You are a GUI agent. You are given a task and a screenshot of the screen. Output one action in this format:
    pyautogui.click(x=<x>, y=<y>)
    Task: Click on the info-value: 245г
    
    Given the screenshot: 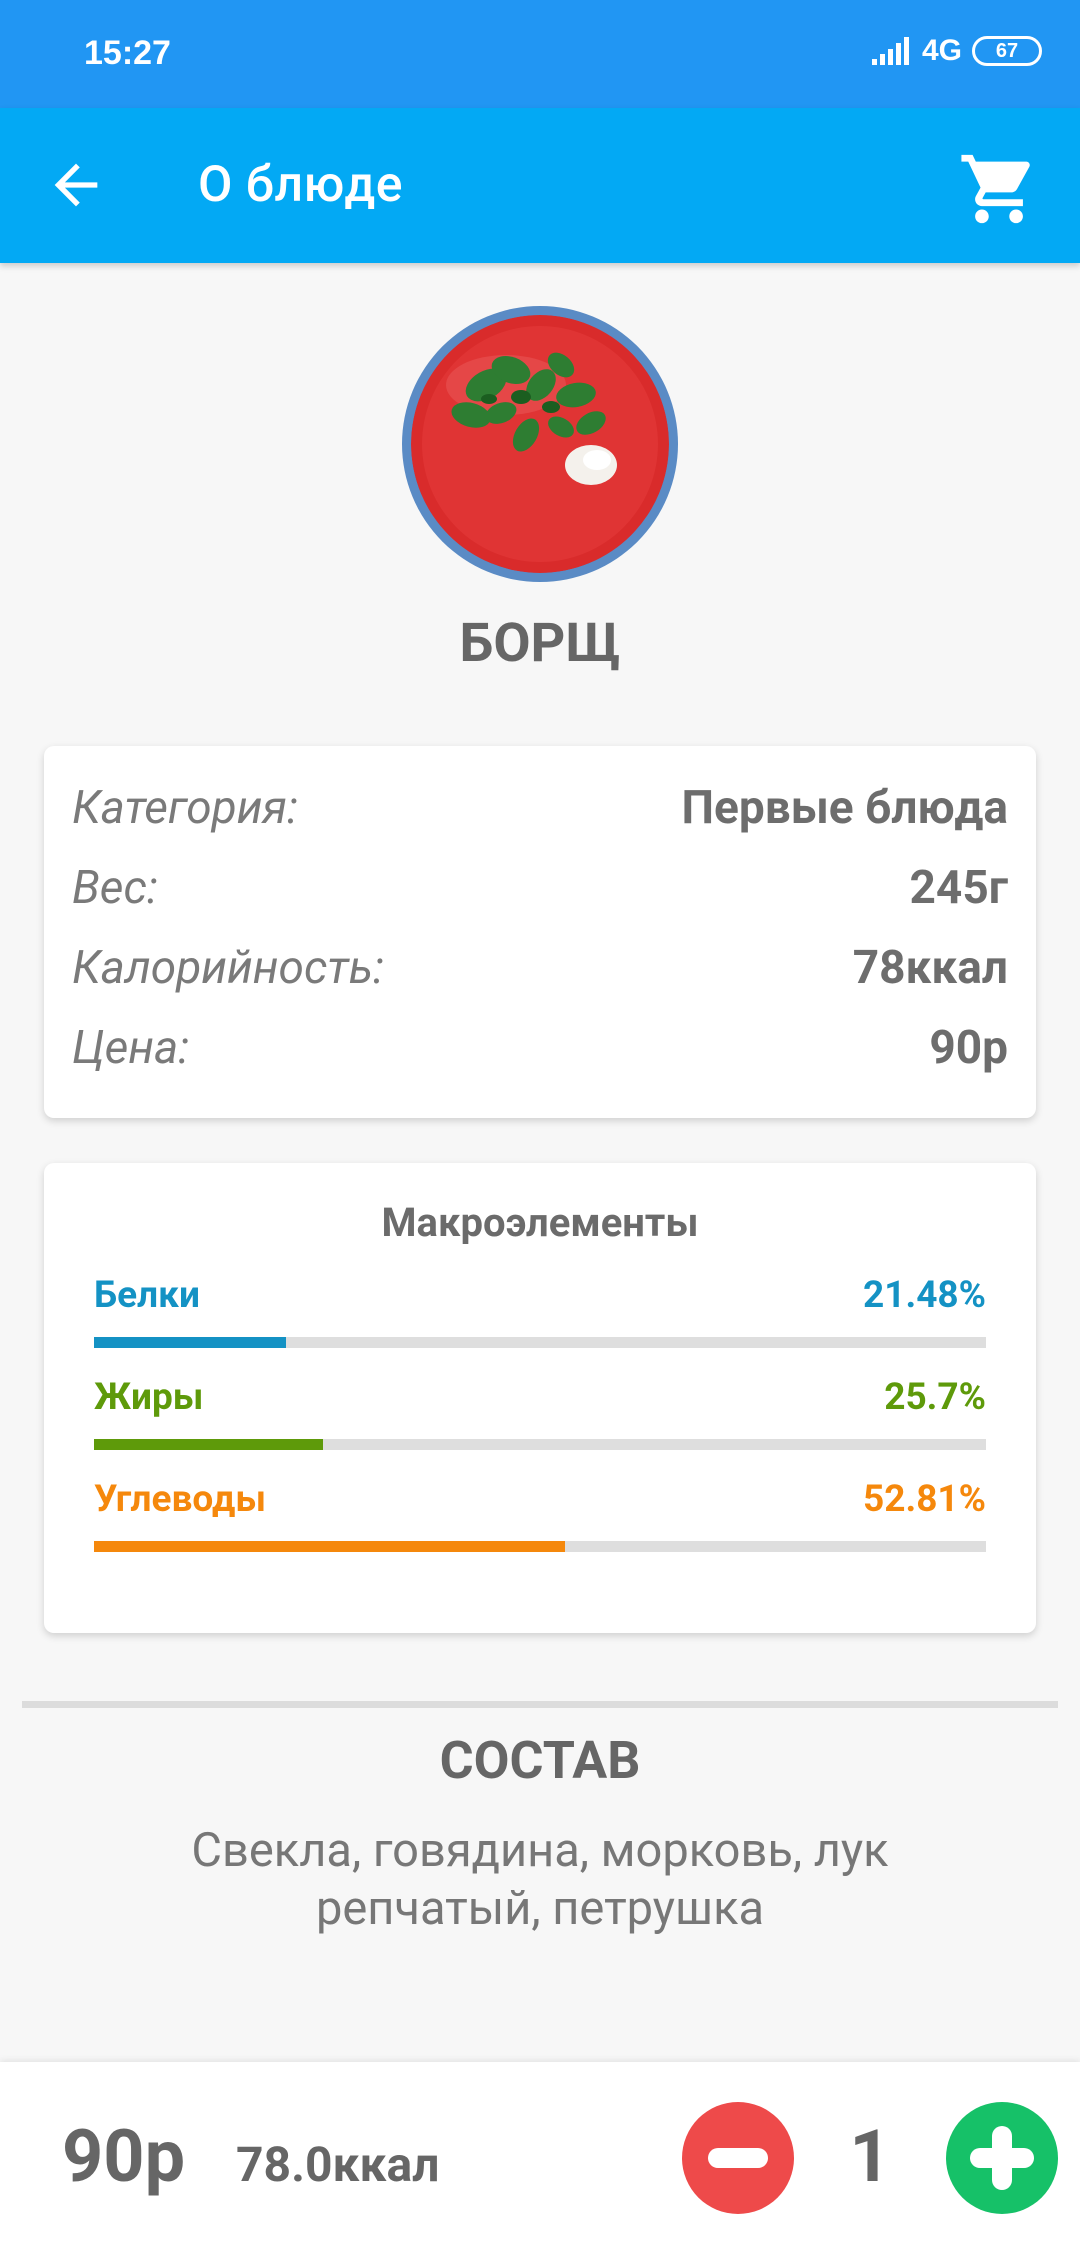 What is the action you would take?
    pyautogui.click(x=958, y=888)
    